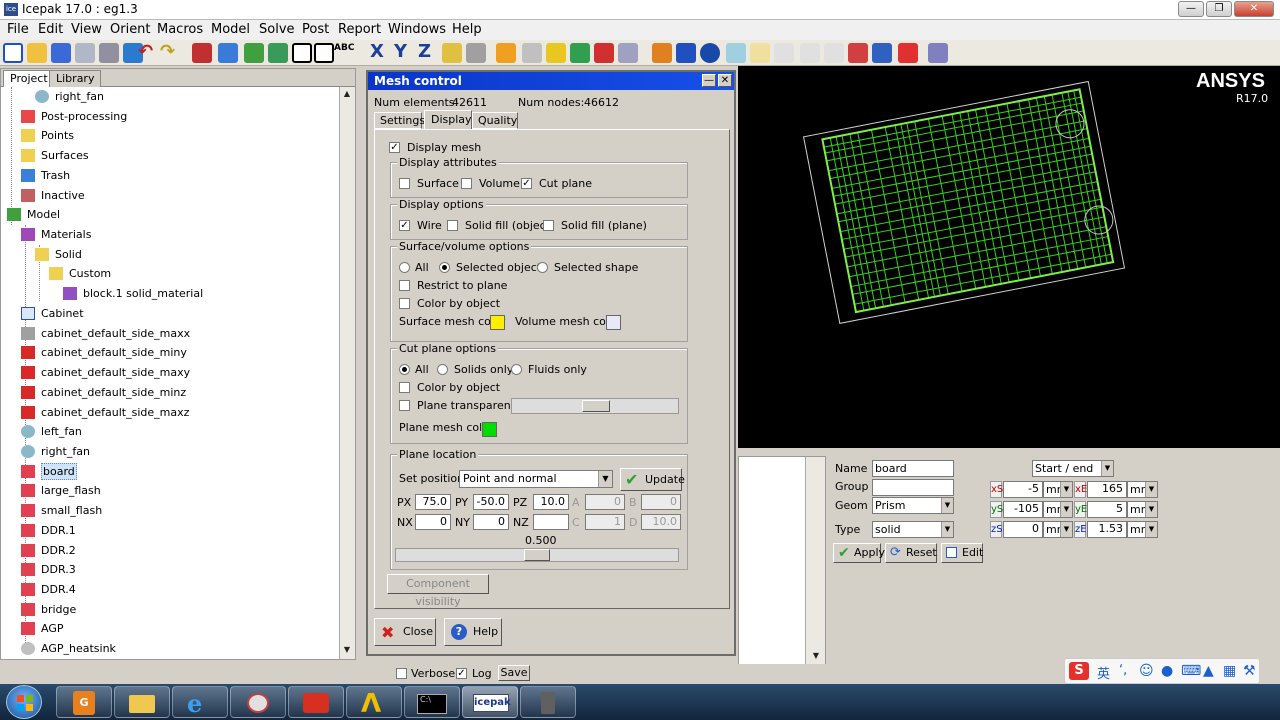 Image resolution: width=1280 pixels, height=720 pixels. Describe the element at coordinates (1079, 671) in the screenshot. I see `sogou-logo-icon: S` at that location.